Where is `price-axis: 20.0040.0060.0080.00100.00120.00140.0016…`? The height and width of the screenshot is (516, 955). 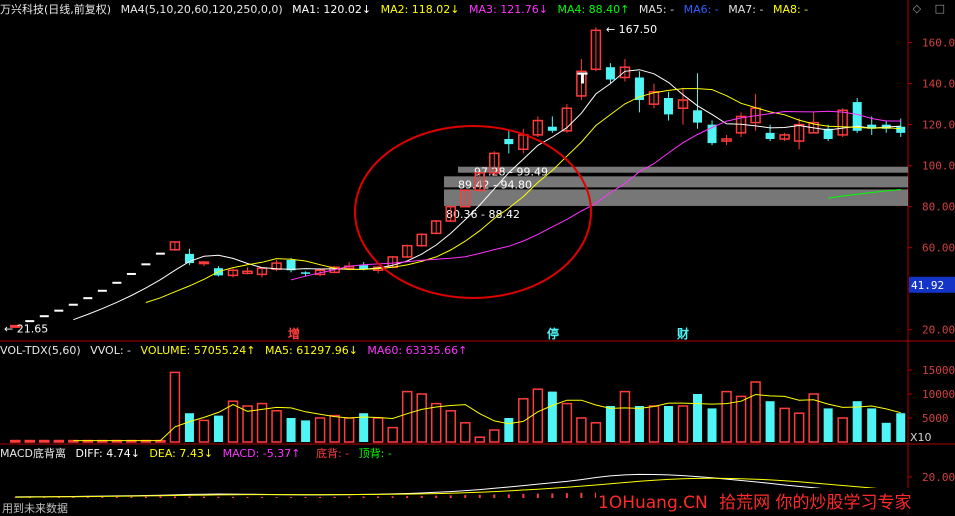 price-axis: 20.0040.0060.0080.00100.00120.00140.0016… is located at coordinates (931, 260).